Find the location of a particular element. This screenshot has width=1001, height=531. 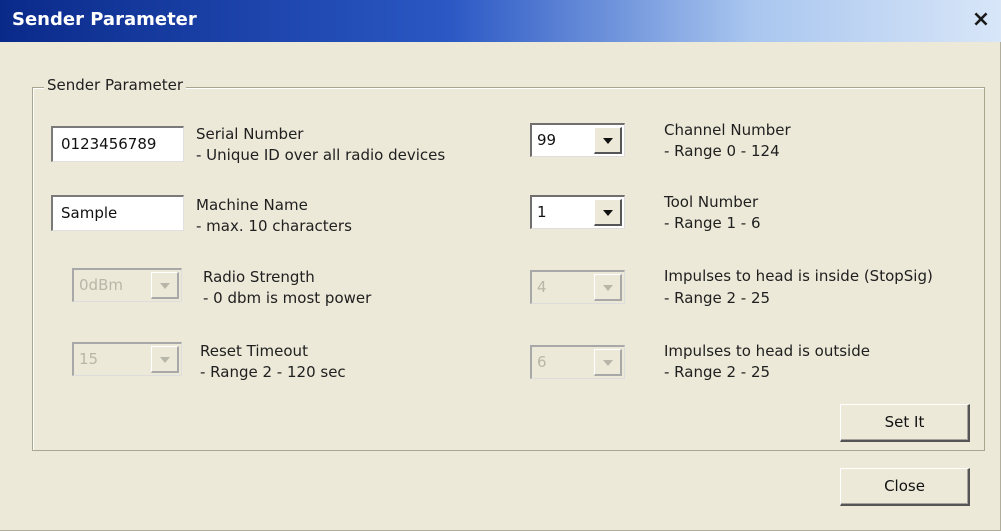

group-title: Sender Parameter is located at coordinates (115, 85).